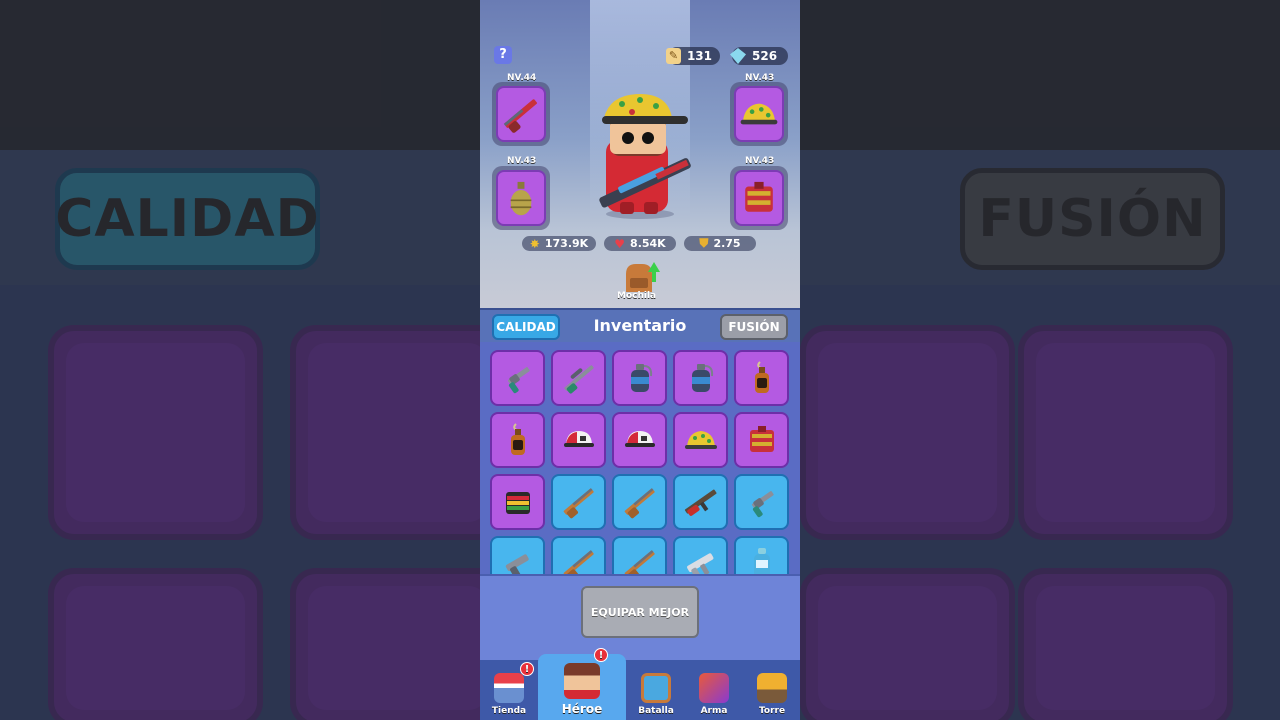 The image size is (1280, 720). I want to click on tower-icon, so click(772, 688).